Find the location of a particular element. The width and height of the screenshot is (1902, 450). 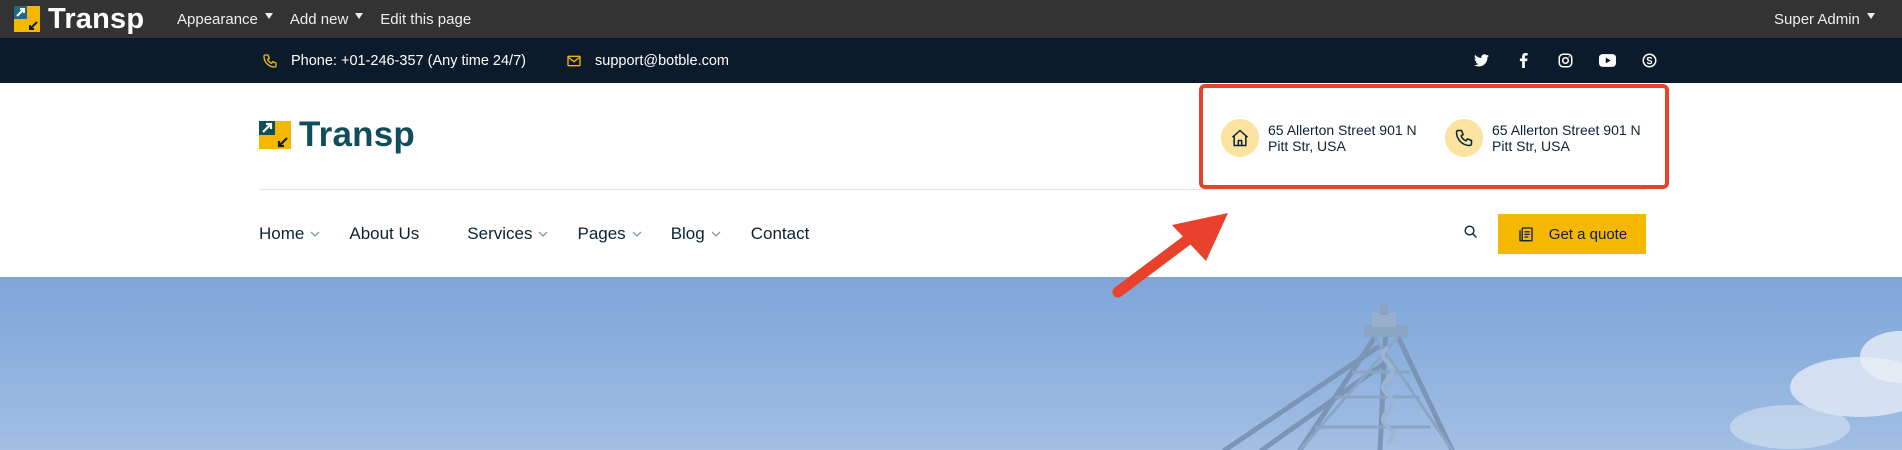

nav-item-label: Pages is located at coordinates (601, 233).